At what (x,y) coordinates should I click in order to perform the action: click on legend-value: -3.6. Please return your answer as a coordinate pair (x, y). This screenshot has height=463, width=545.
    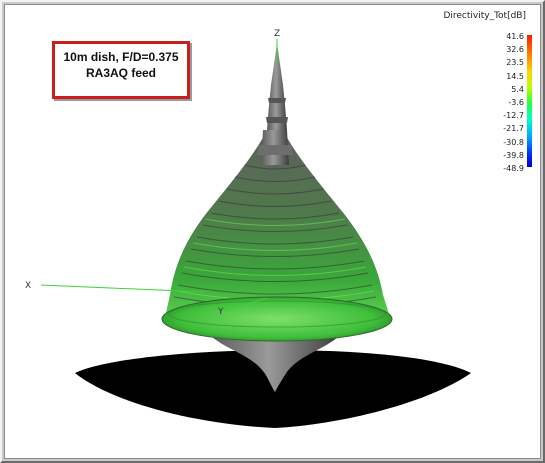
    Looking at the image, I should click on (516, 102).